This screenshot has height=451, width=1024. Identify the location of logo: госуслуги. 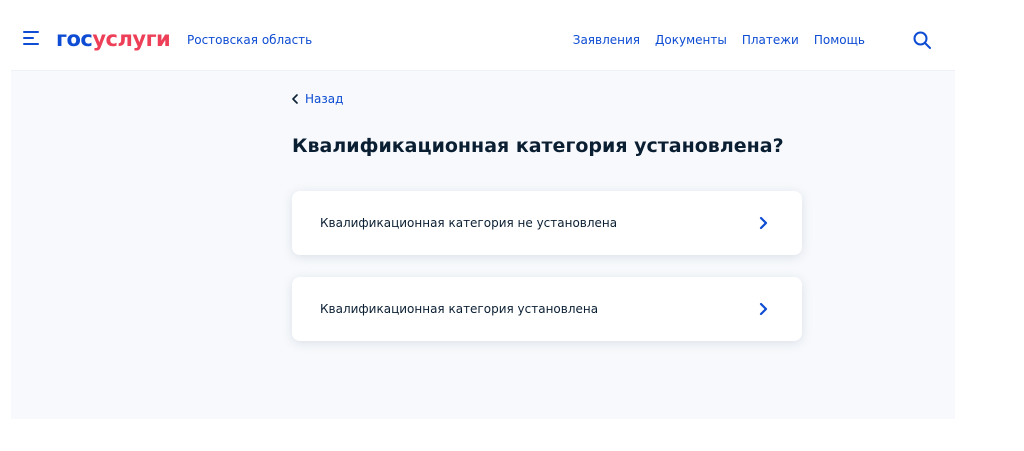
(113, 39).